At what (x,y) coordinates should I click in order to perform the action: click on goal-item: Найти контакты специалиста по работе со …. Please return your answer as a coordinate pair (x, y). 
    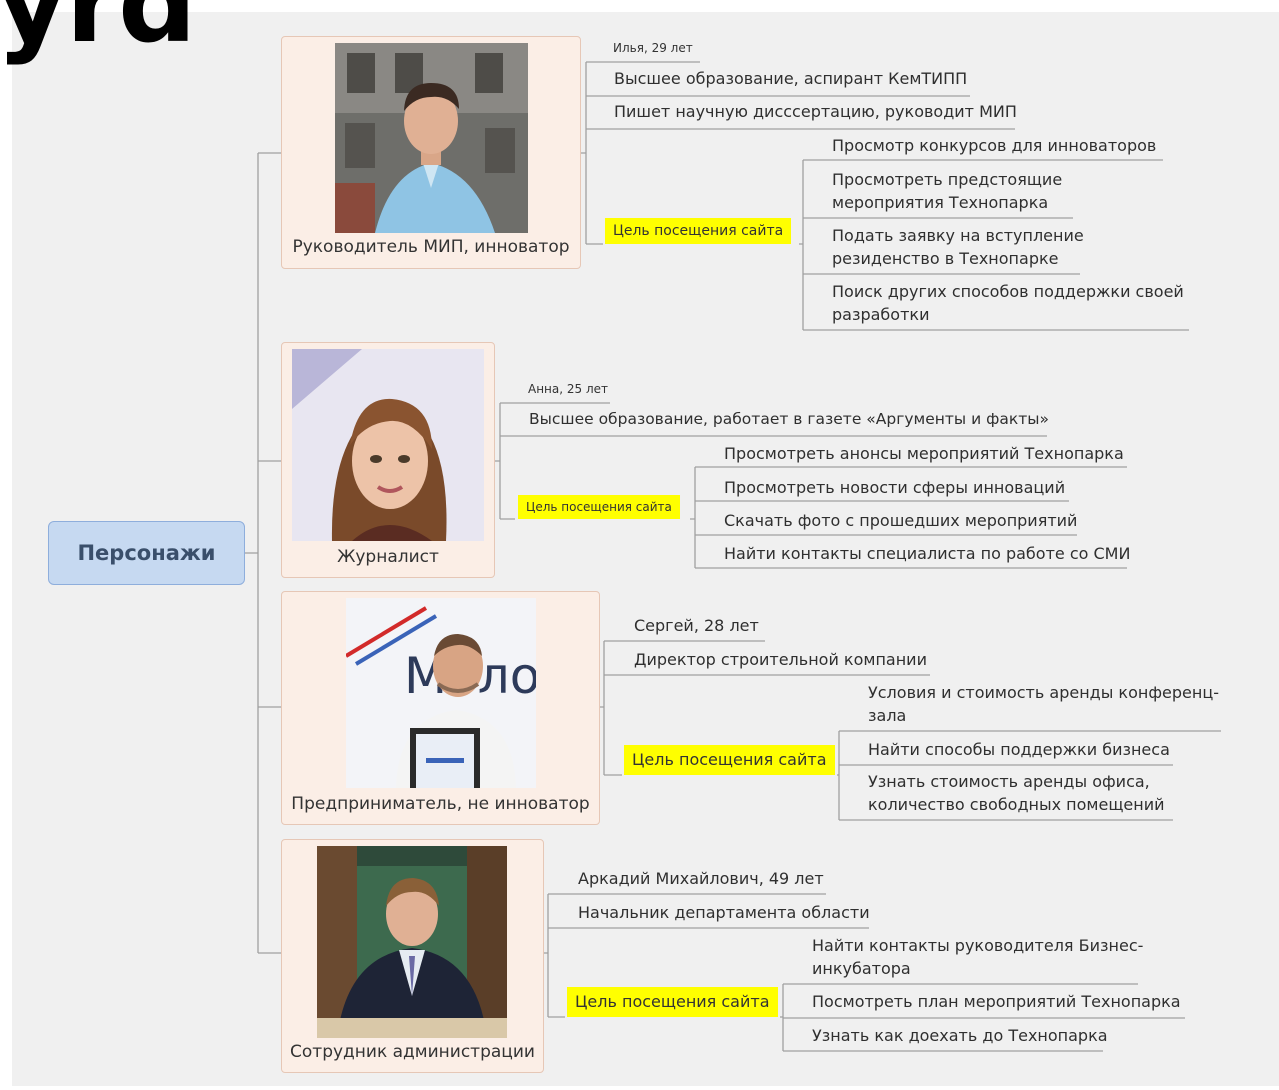
    Looking at the image, I should click on (927, 553).